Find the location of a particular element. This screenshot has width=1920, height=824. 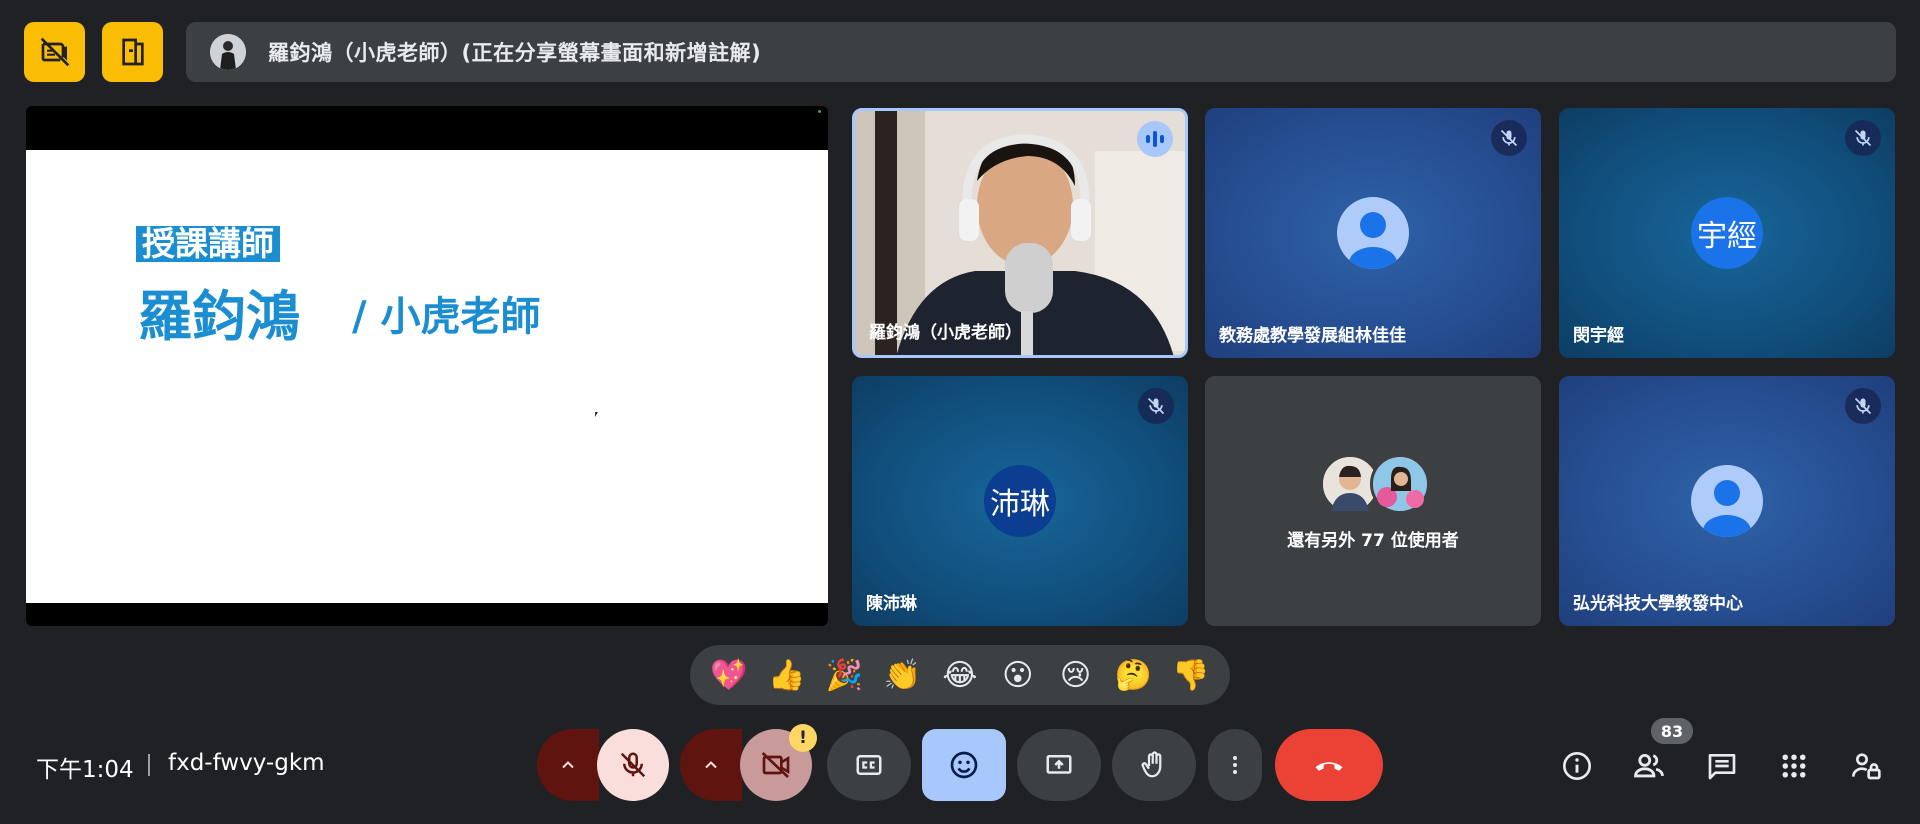

activities-button is located at coordinates (1794, 766).